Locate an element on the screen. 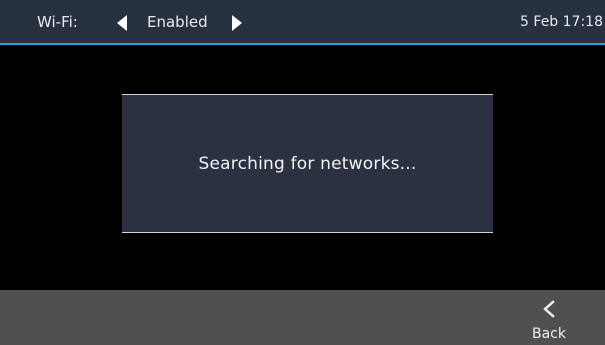 Image resolution: width=605 pixels, height=345 pixels. back-button: Back is located at coordinates (549, 317).